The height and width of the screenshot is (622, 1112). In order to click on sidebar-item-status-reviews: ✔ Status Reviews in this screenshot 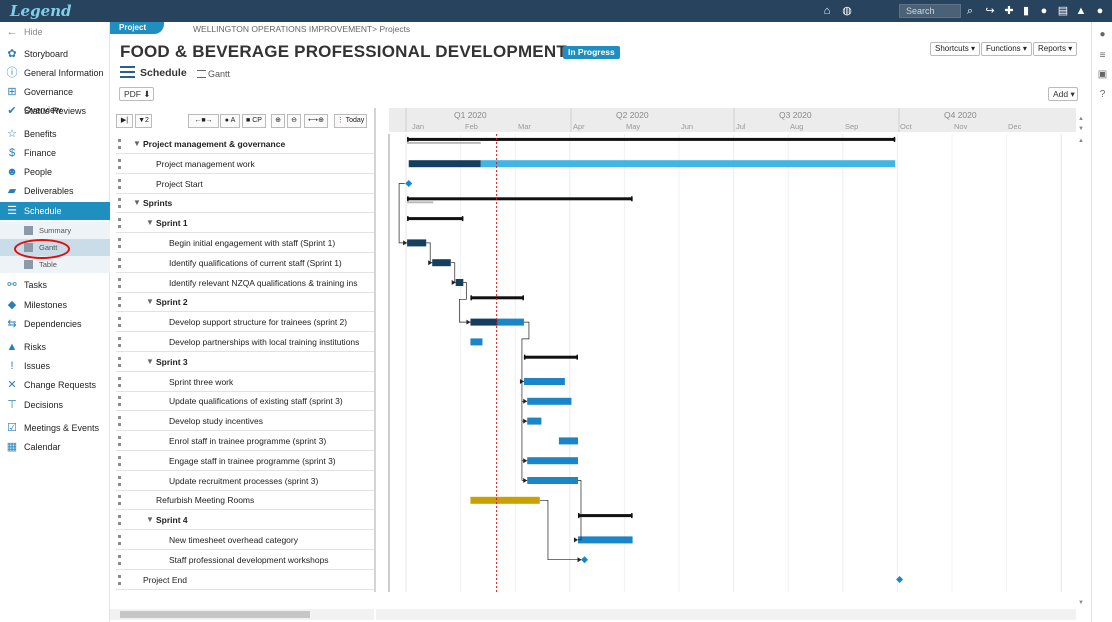, I will do `click(55, 111)`.